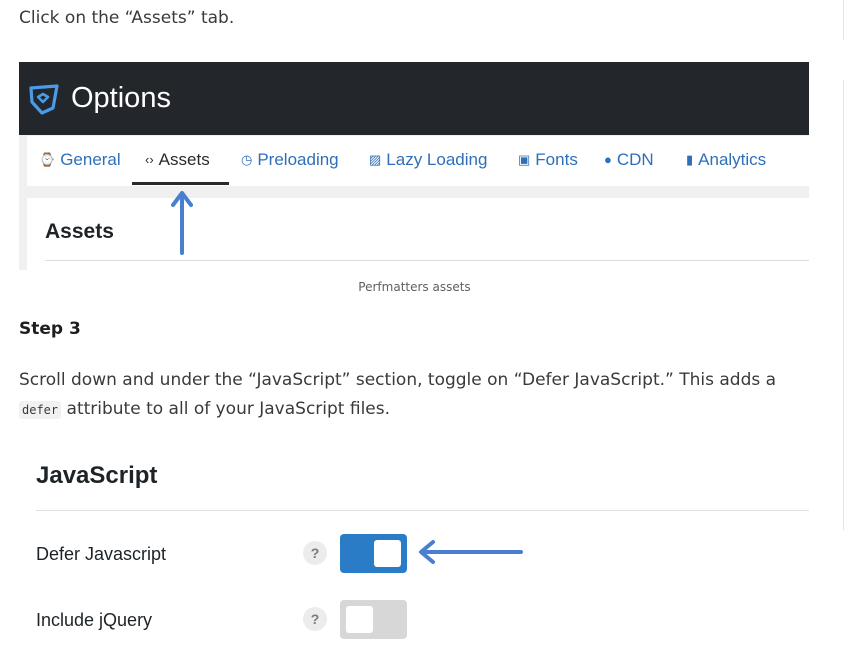 The image size is (844, 669). What do you see at coordinates (375, 159) in the screenshot?
I see `image-icon: ▨` at bounding box center [375, 159].